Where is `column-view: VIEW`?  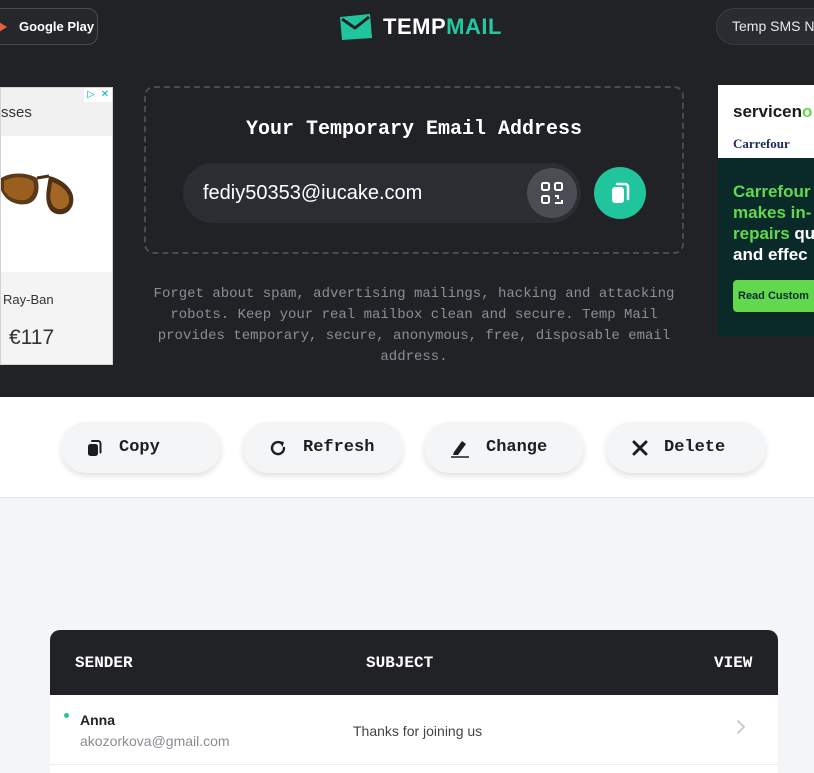
column-view: VIEW is located at coordinates (733, 663).